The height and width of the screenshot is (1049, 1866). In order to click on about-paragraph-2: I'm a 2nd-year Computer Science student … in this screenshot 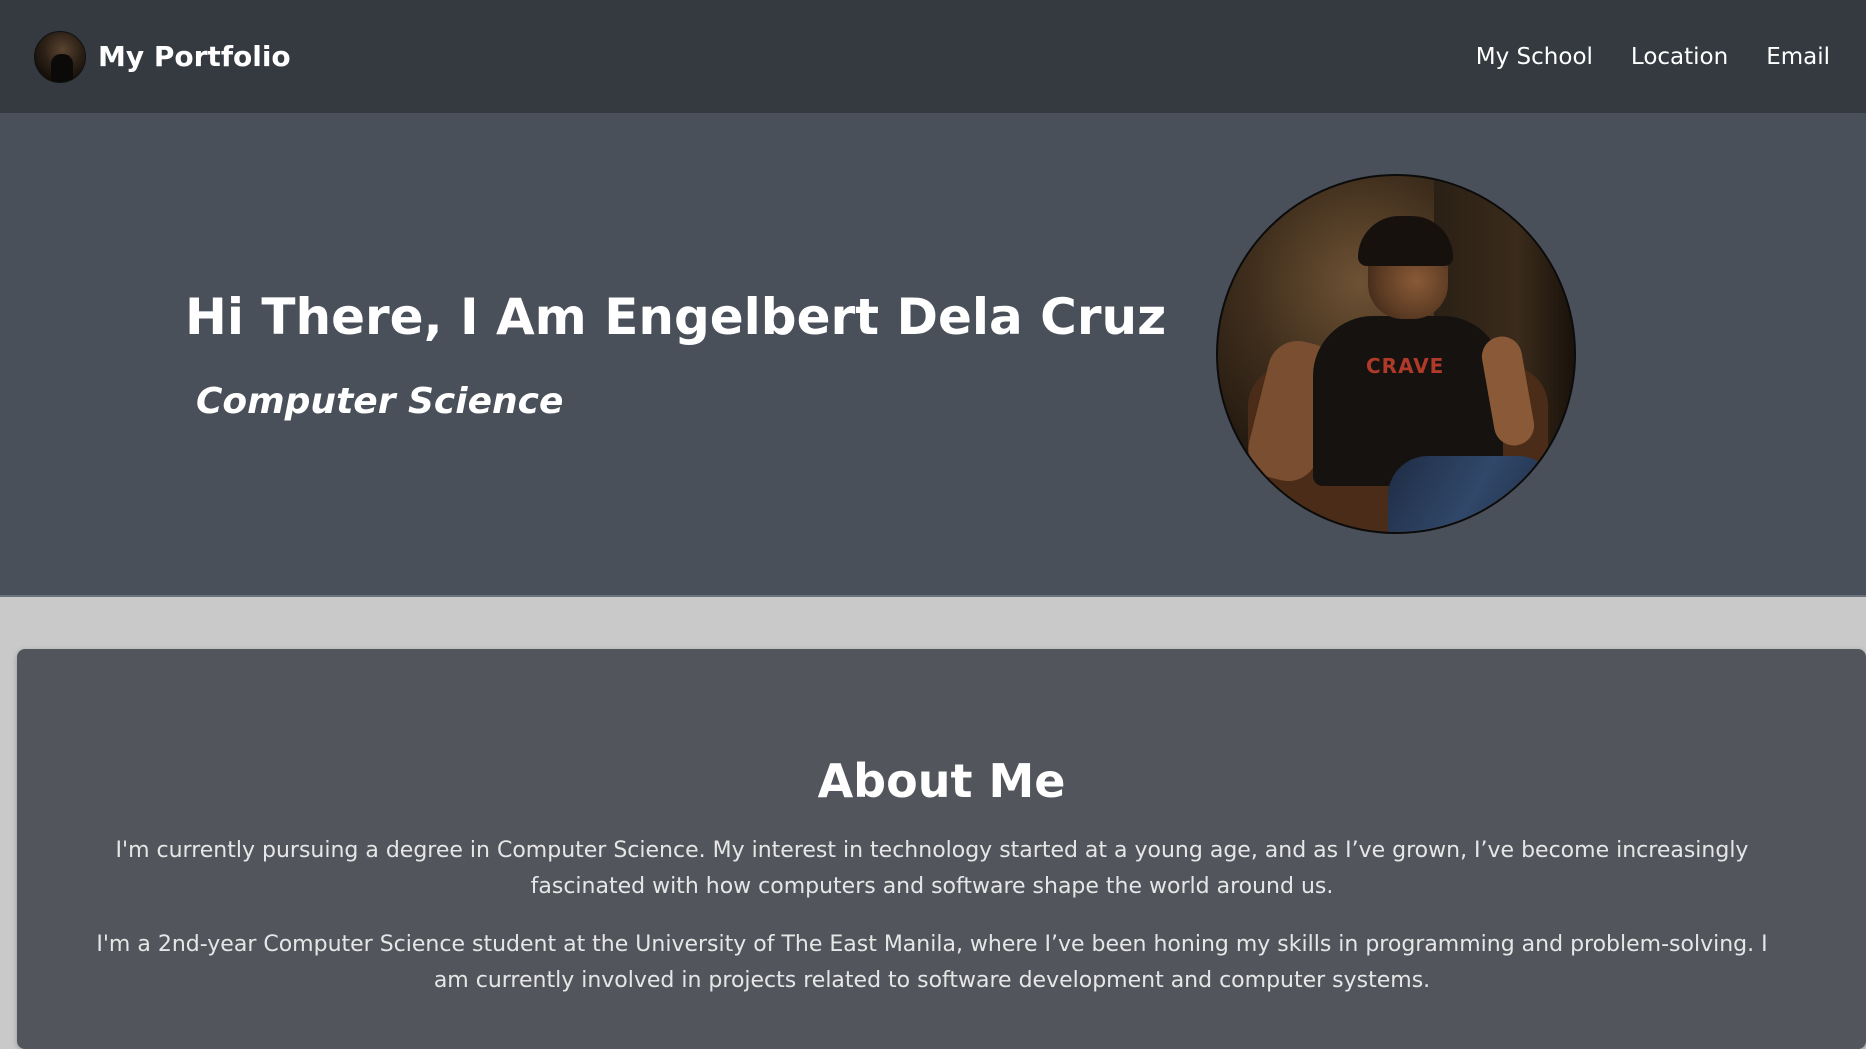, I will do `click(932, 962)`.